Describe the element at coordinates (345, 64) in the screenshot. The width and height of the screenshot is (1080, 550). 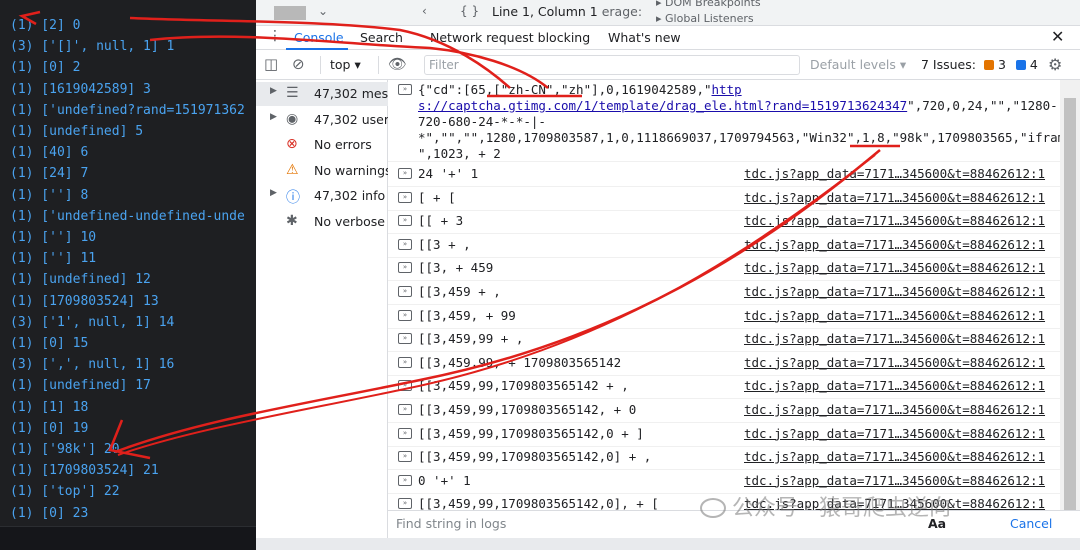
I see `context-selector: top ▾` at that location.